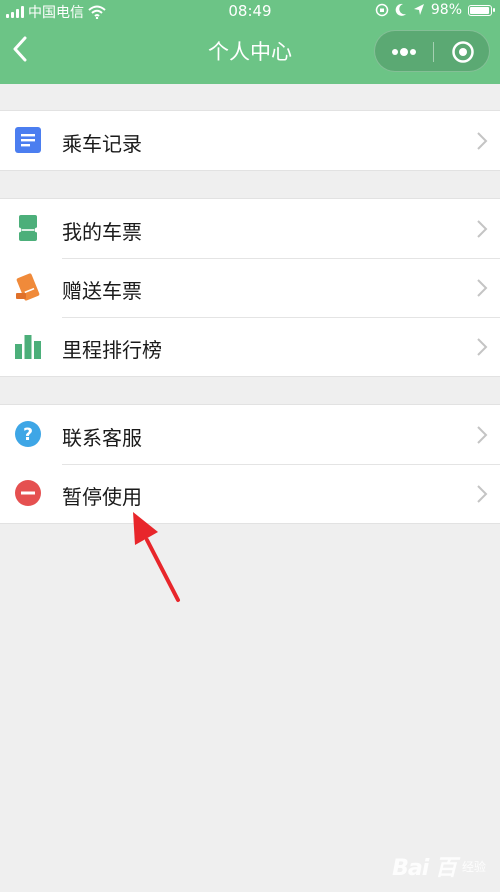  Describe the element at coordinates (250, 51) in the screenshot. I see `nav-bar: 个人中心` at that location.